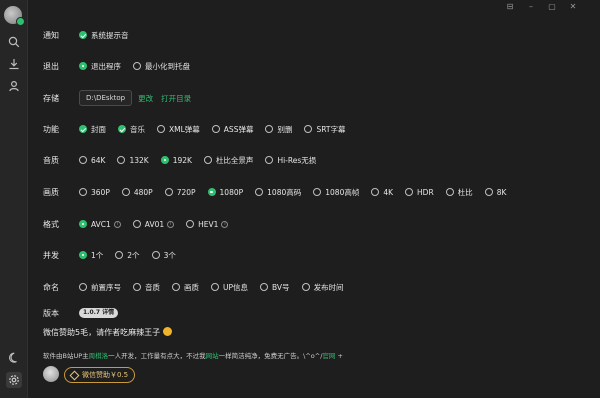  I want to click on option-features-2: XML弹幕, so click(178, 129).